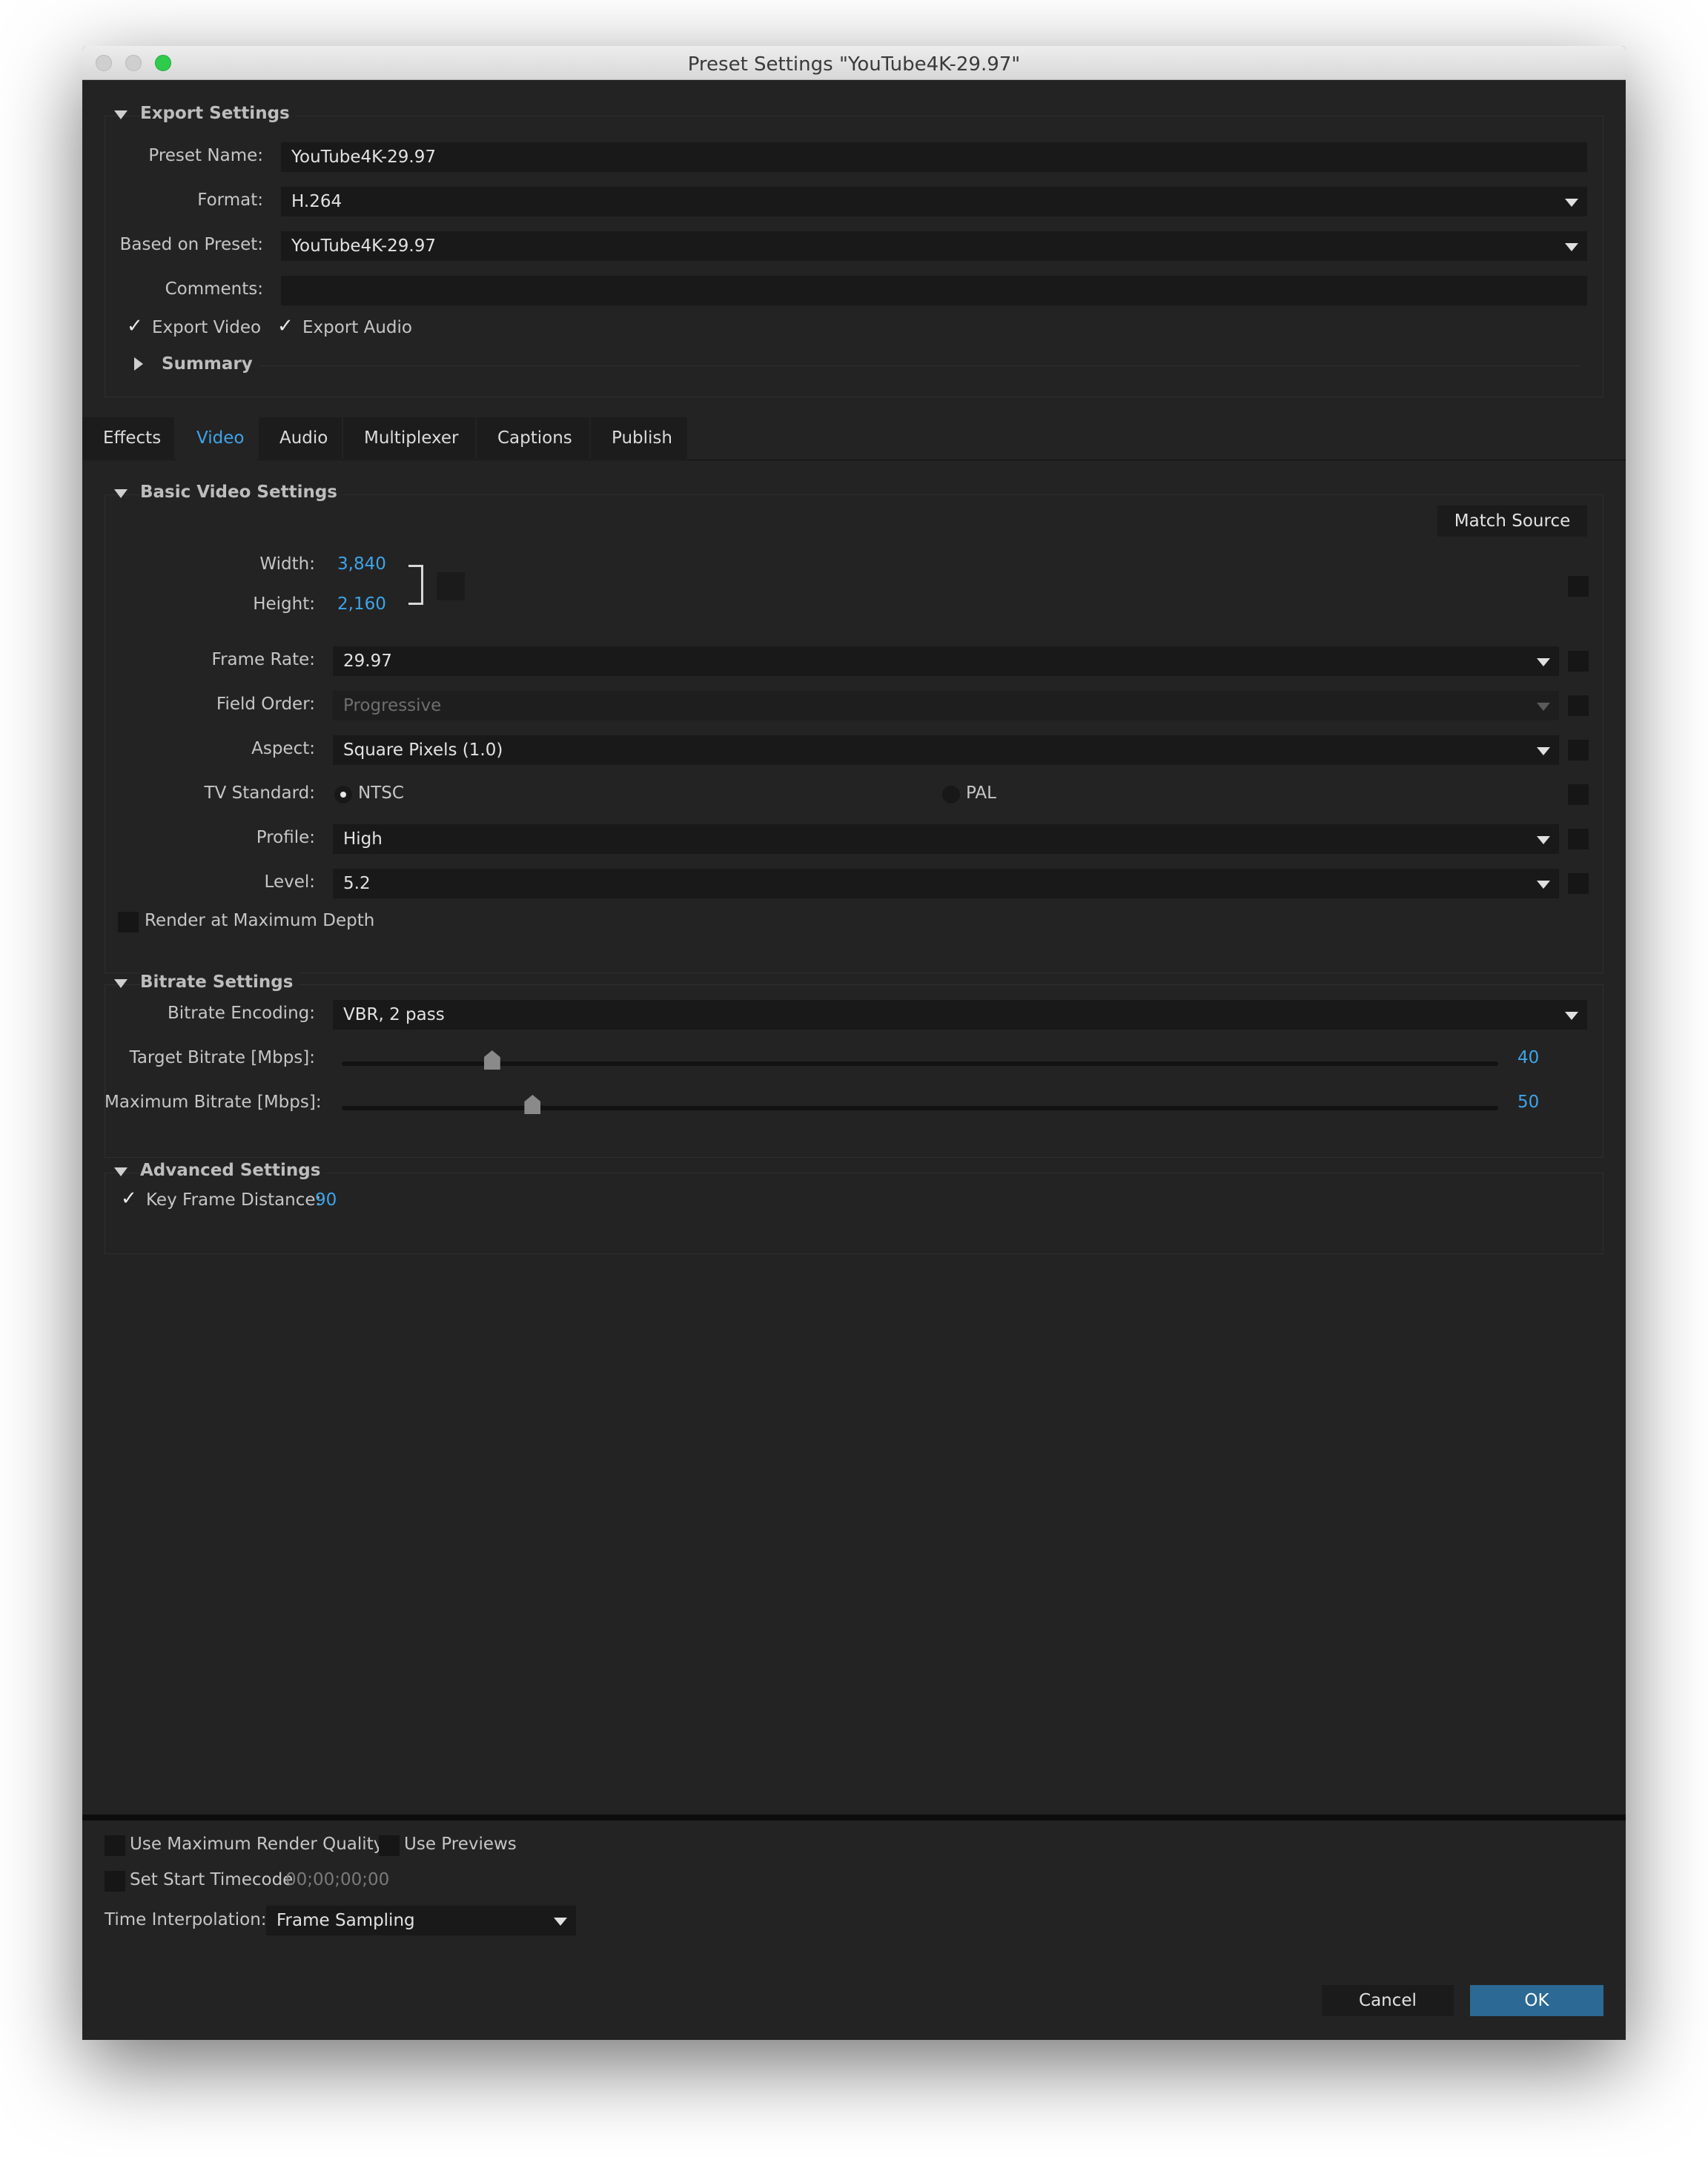 The height and width of the screenshot is (2157, 1708). I want to click on use-previews-checkbox, so click(389, 1845).